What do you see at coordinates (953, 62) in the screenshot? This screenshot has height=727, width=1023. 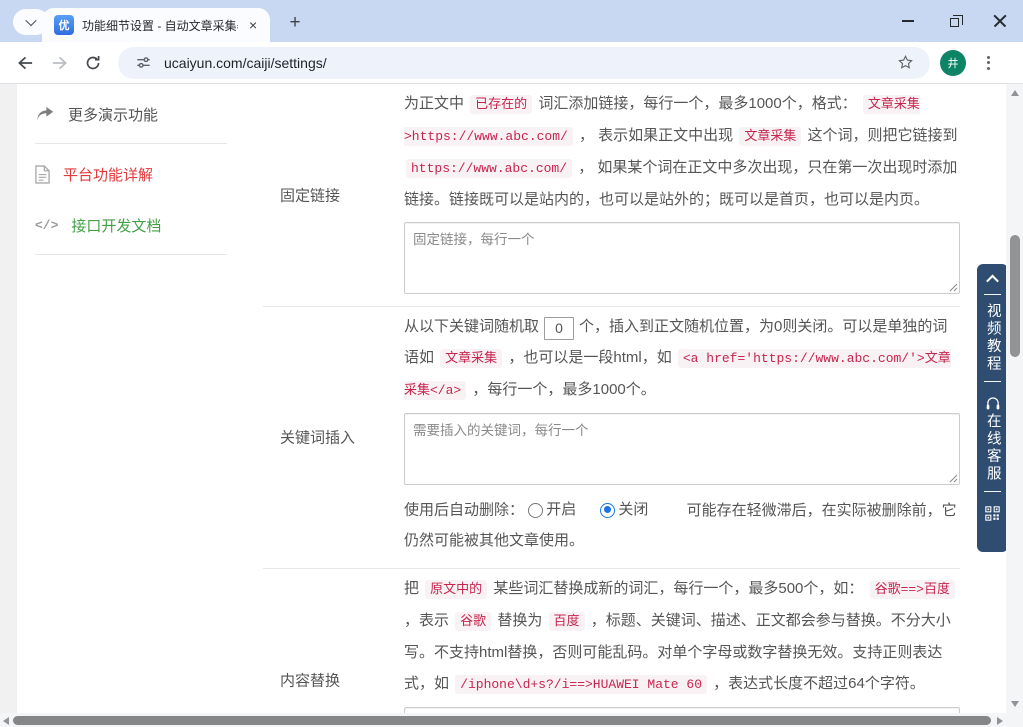 I see `profile-avatar: 井` at bounding box center [953, 62].